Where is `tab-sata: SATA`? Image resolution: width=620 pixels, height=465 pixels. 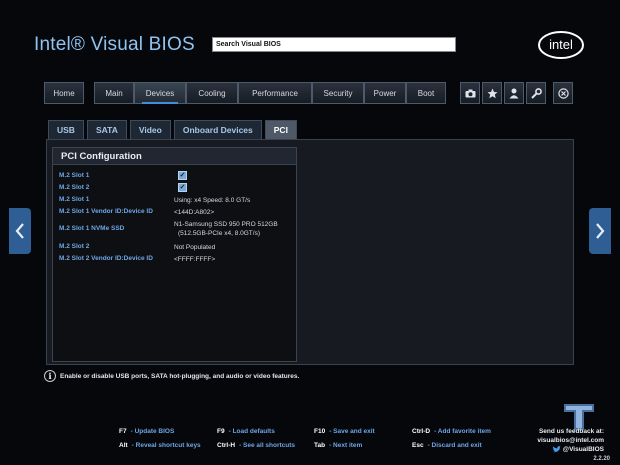
tab-sata: SATA is located at coordinates (106, 129).